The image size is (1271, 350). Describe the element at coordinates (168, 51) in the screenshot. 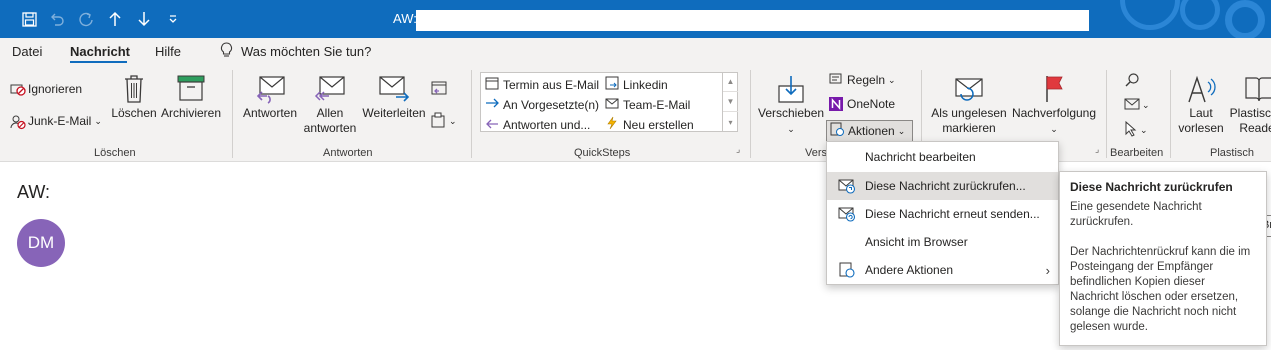

I see `tab-hilfe: Hilfe` at that location.